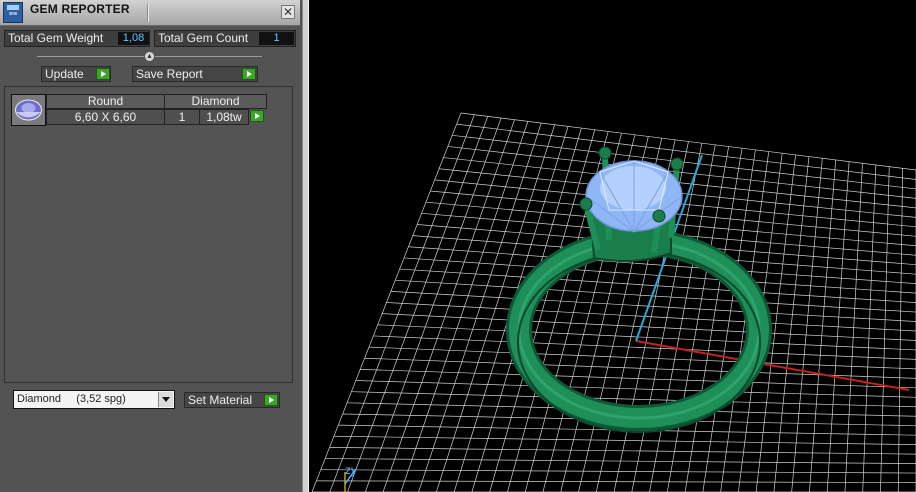 The image size is (916, 492). What do you see at coordinates (165, 399) in the screenshot?
I see `chevron-down-icon` at bounding box center [165, 399].